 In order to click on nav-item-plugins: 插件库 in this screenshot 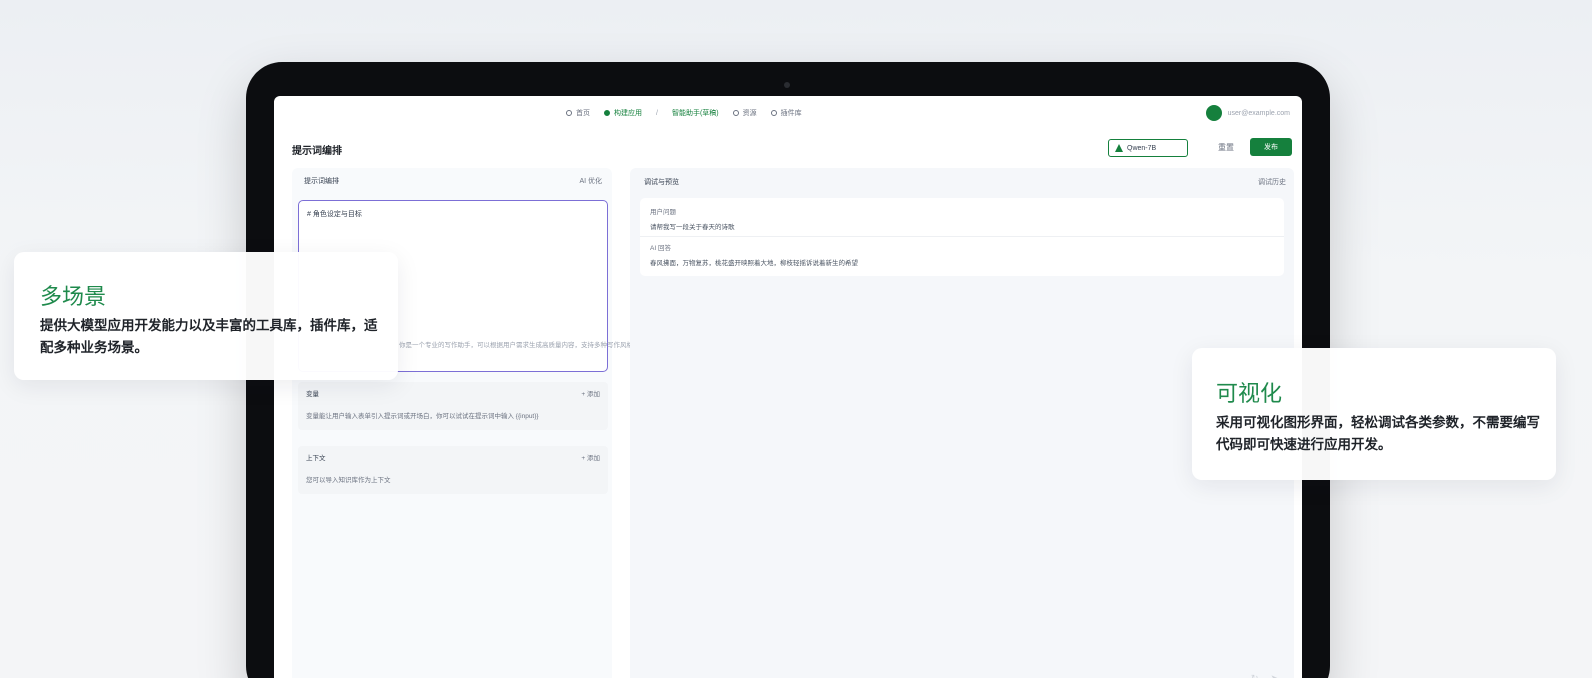, I will do `click(786, 113)`.